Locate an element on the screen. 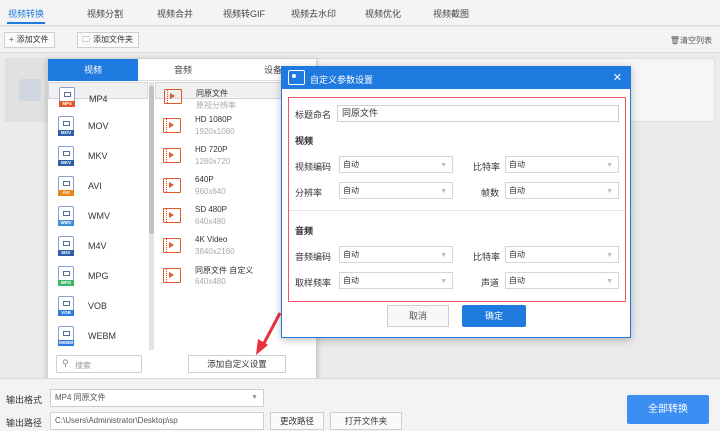 Image resolution: width=720 pixels, height=431 pixels. format-name: MP4 is located at coordinates (98, 99).